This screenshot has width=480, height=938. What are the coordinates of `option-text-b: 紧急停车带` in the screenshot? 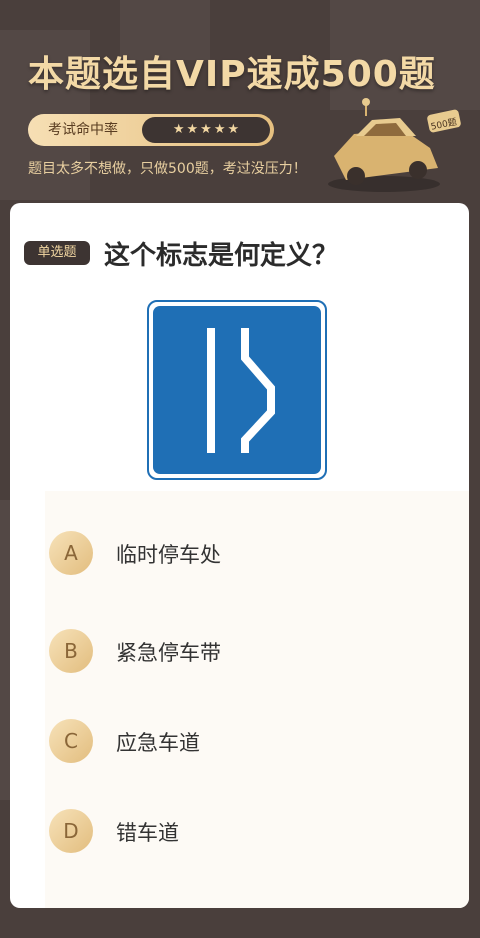 It's located at (168, 653).